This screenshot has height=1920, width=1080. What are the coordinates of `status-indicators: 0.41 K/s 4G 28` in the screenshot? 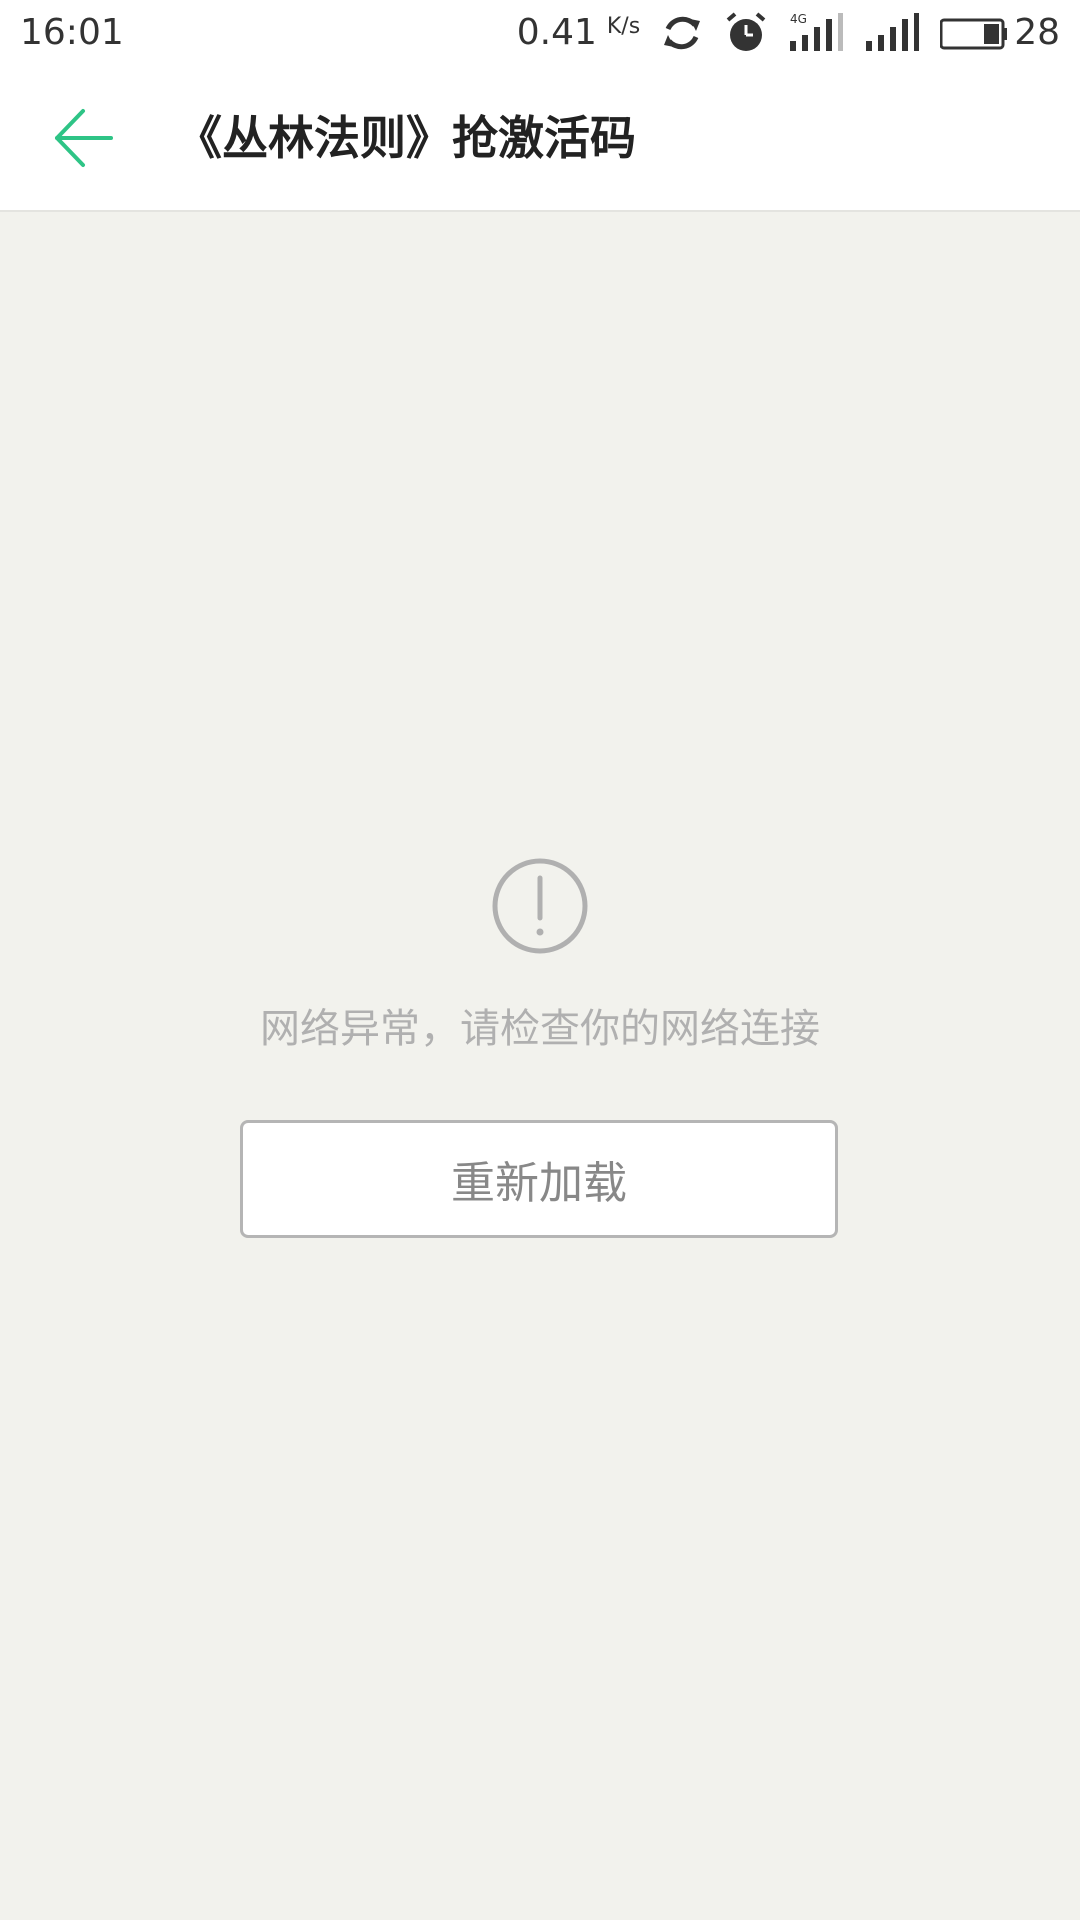 It's located at (788, 33).